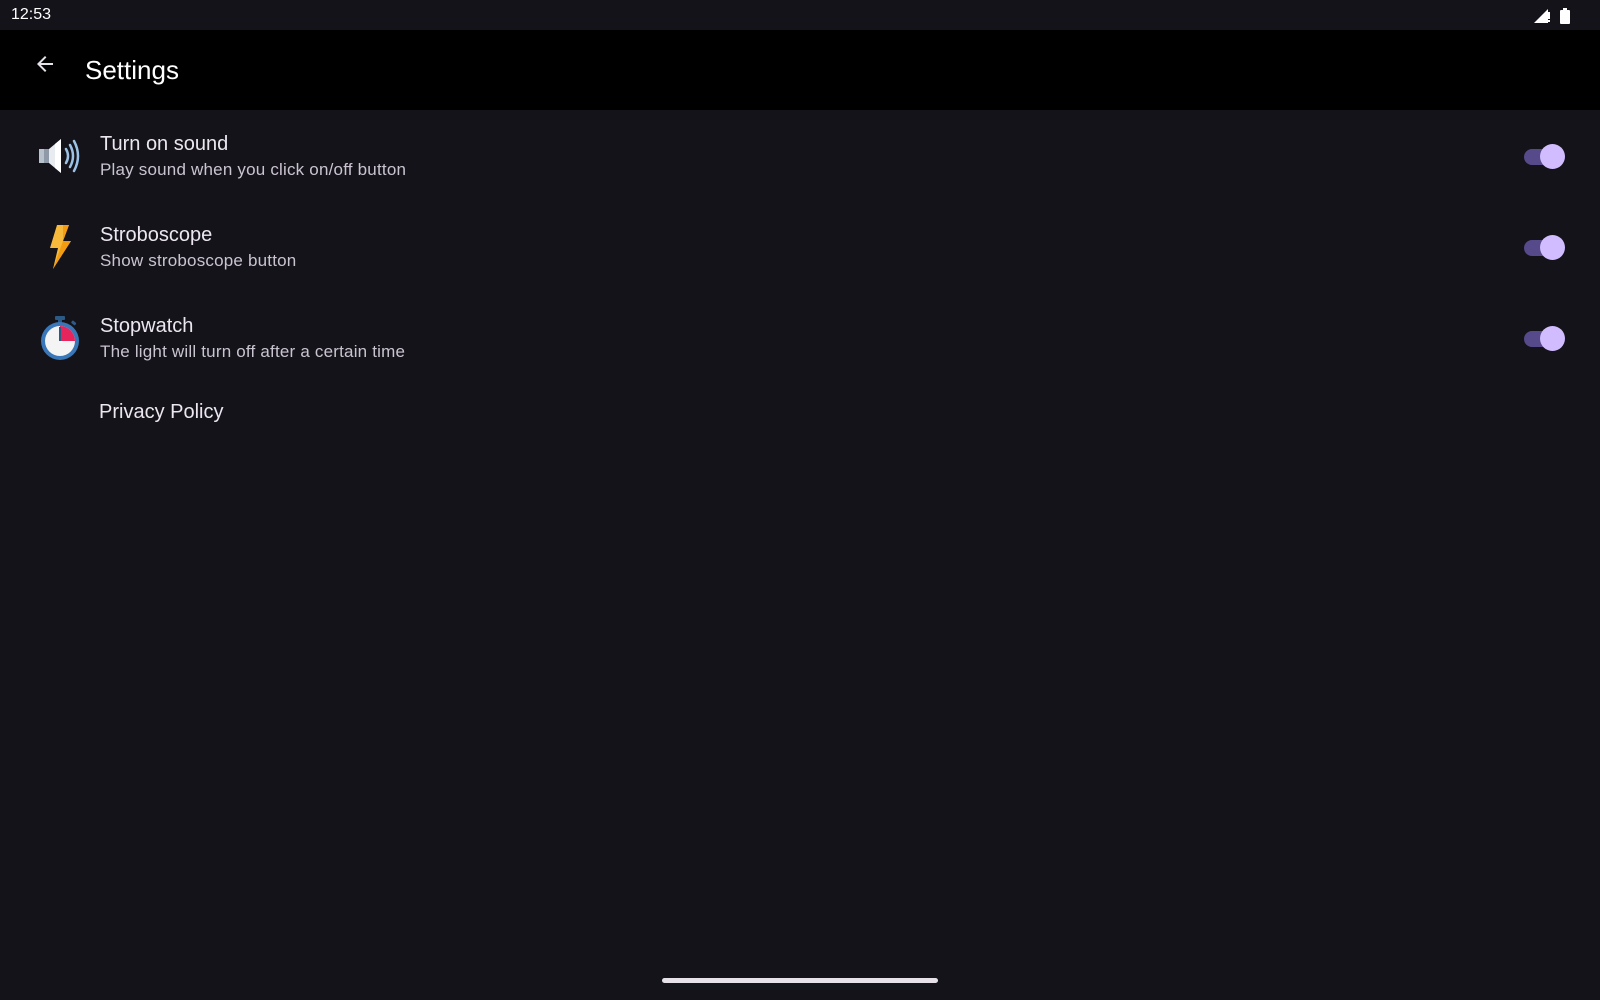  I want to click on stopwatch-toggle, so click(1545, 338).